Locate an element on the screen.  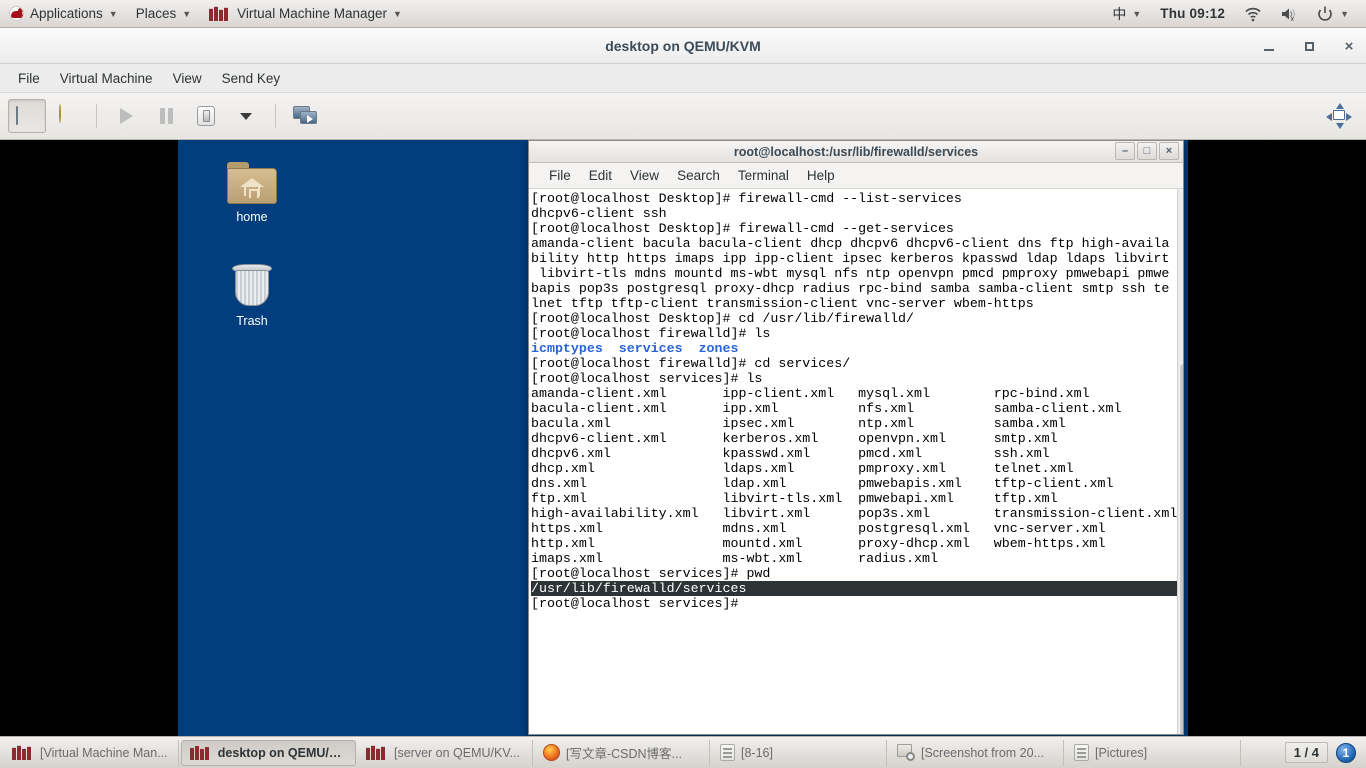
terminal-maximize-button: □ is located at coordinates (1147, 151).